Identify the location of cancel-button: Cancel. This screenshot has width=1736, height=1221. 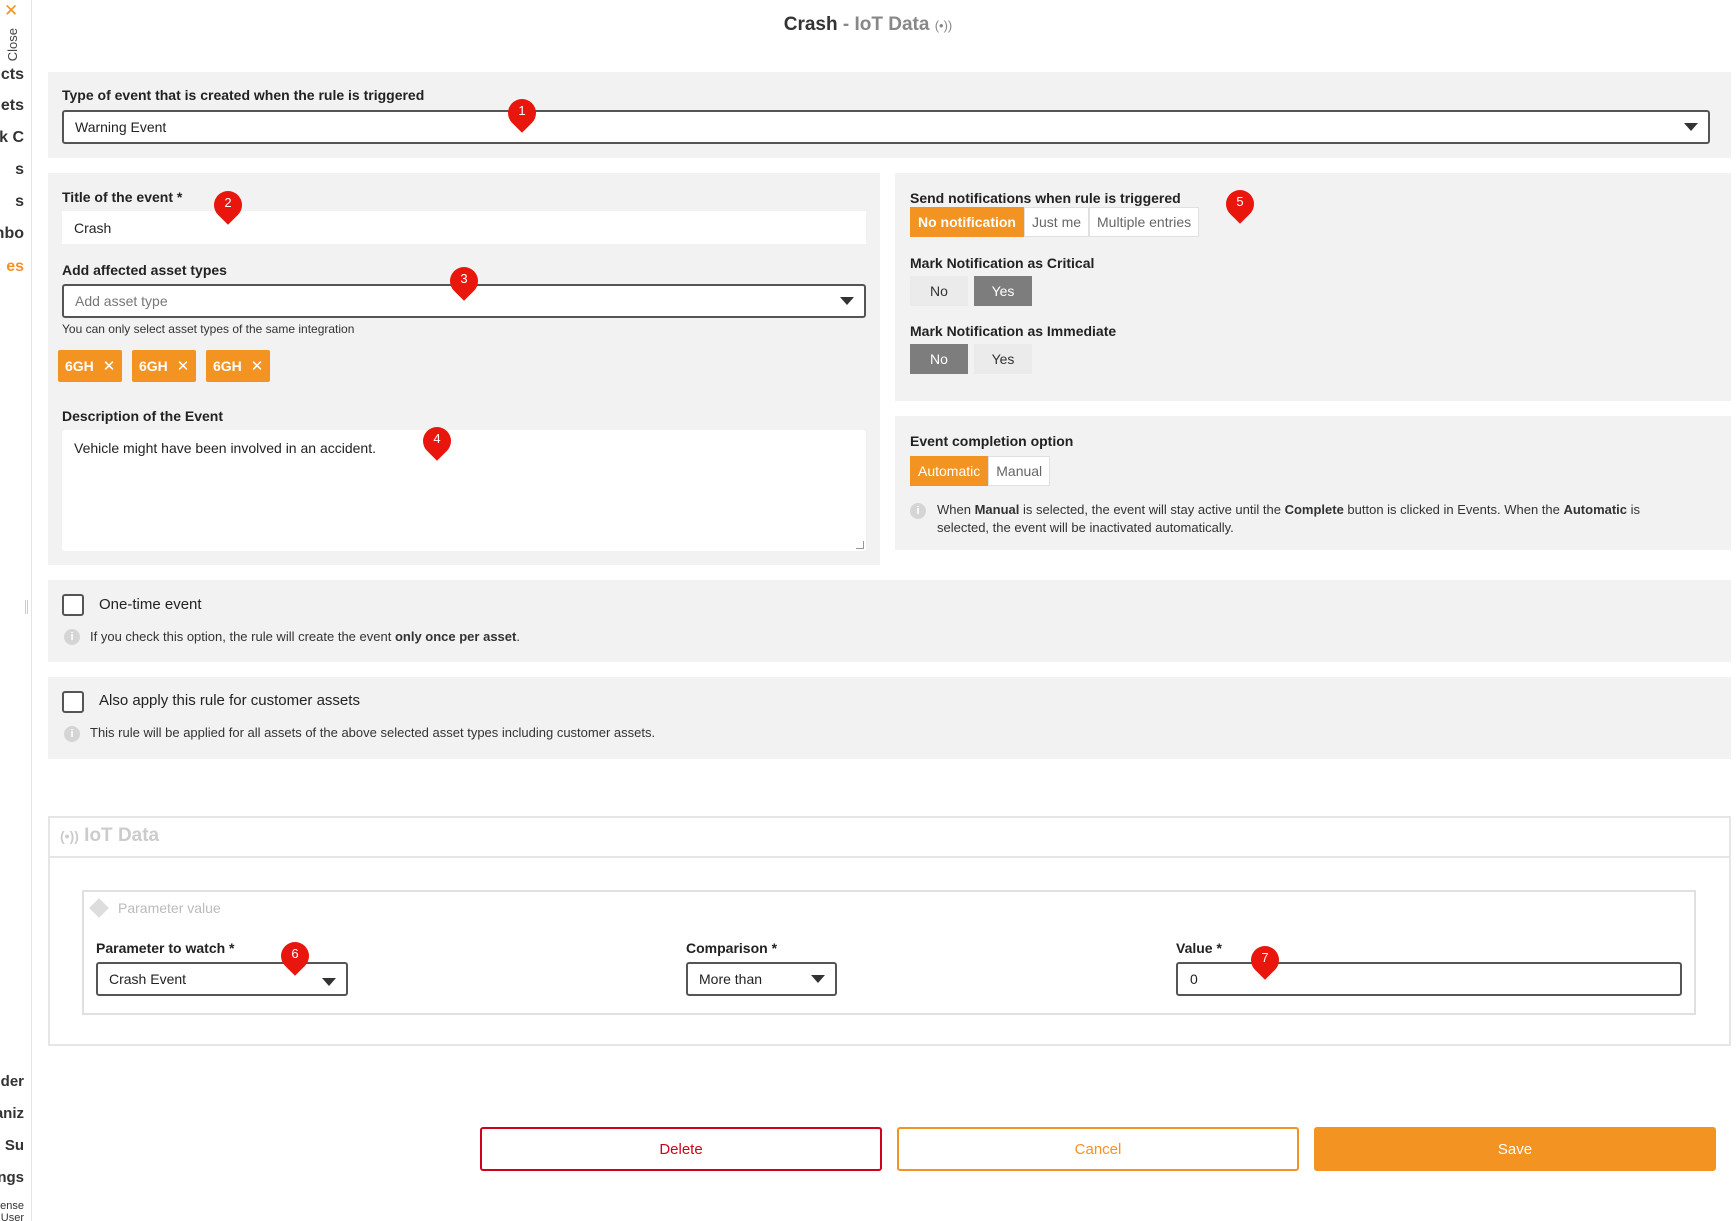
(1098, 1149).